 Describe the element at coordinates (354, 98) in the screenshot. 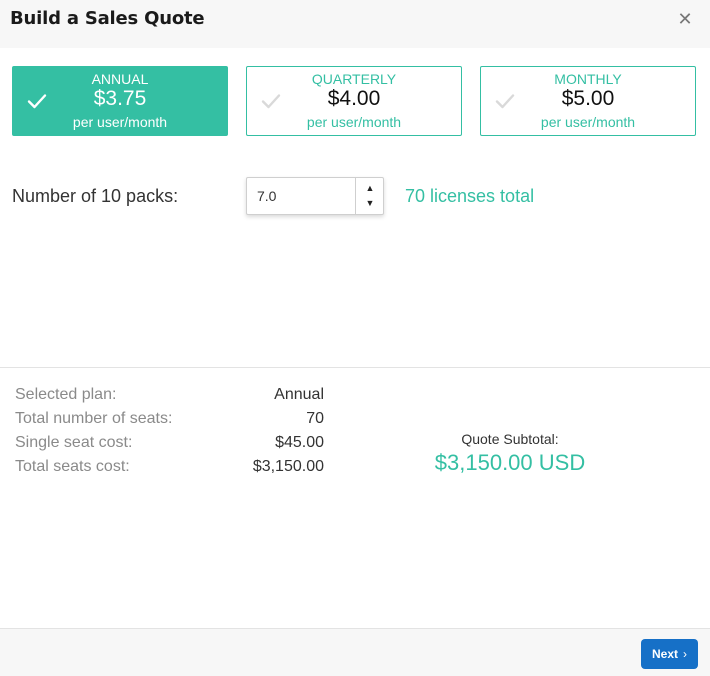

I see `plan-price: $4.00` at that location.